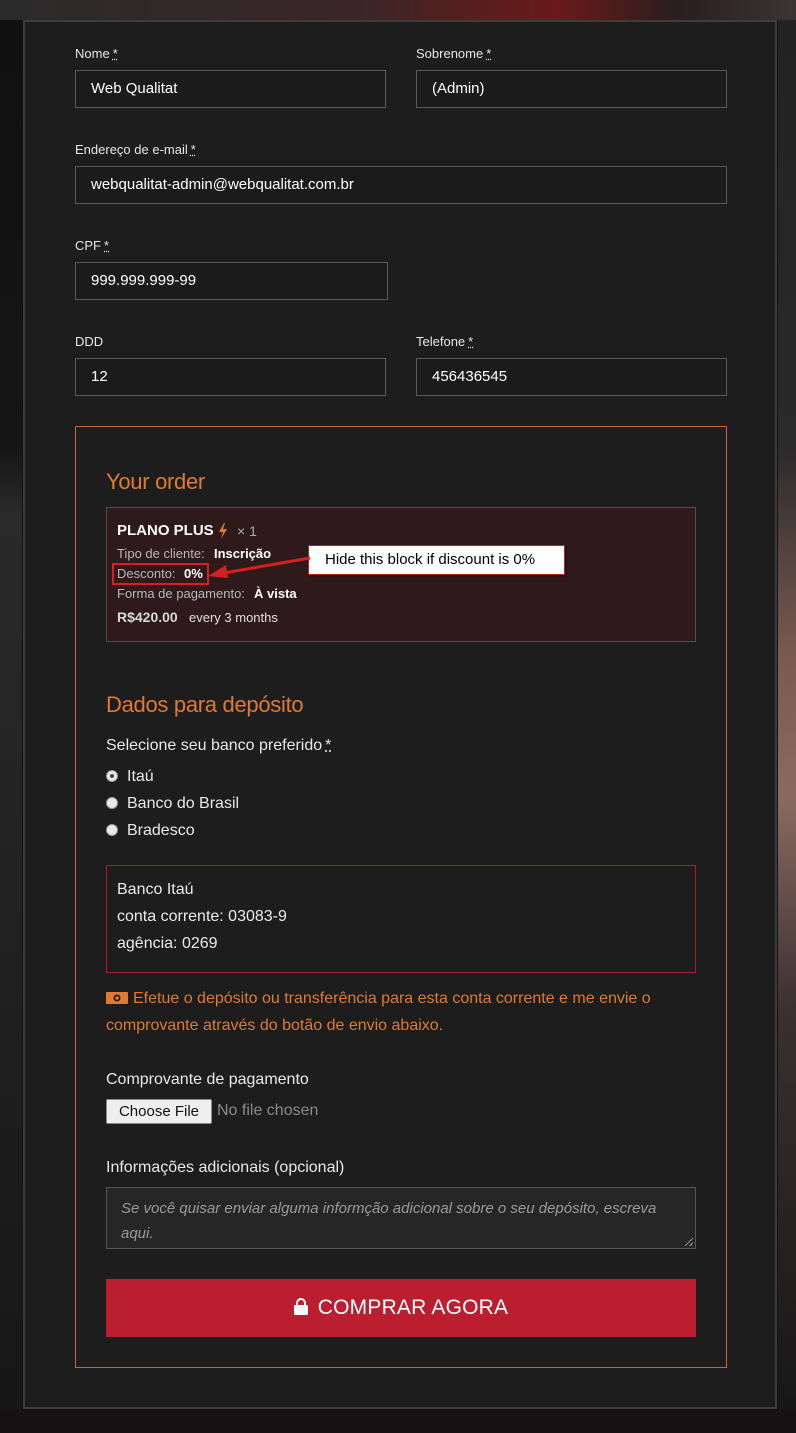 This screenshot has height=1433, width=796. What do you see at coordinates (398, 1421) in the screenshot?
I see `background-photo-bottom` at bounding box center [398, 1421].